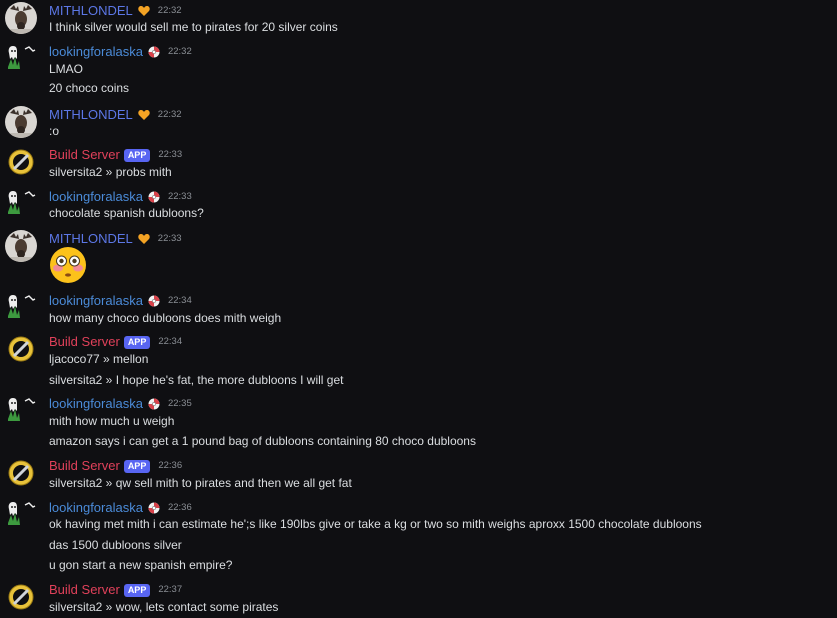 This screenshot has width=837, height=618. I want to click on timestamp: 22:35, so click(179, 403).